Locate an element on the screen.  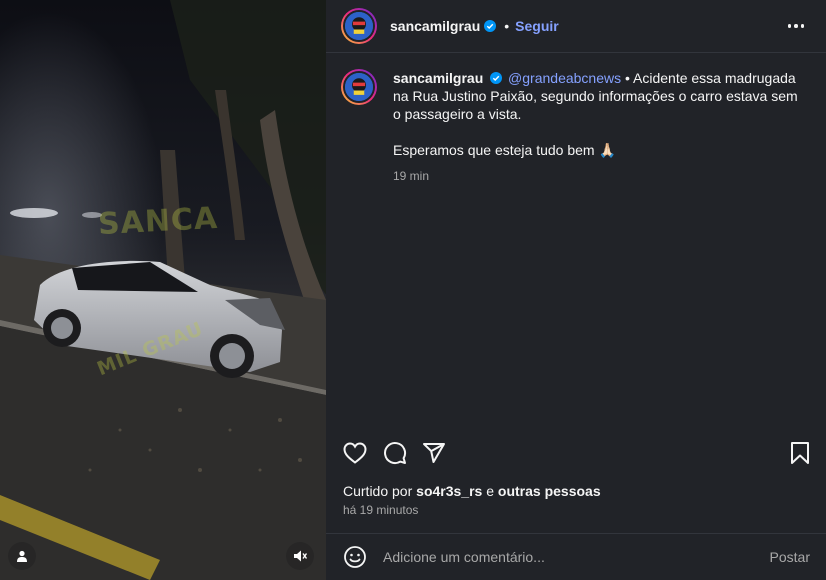
post-username: sancamilgrau is located at coordinates (435, 26).